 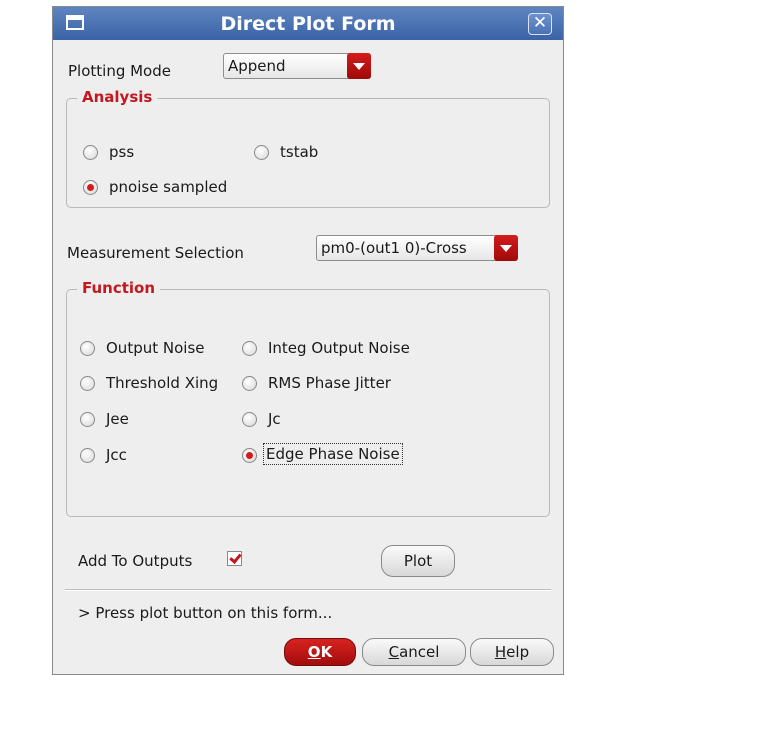 What do you see at coordinates (320, 652) in the screenshot?
I see `ok-button: OK` at bounding box center [320, 652].